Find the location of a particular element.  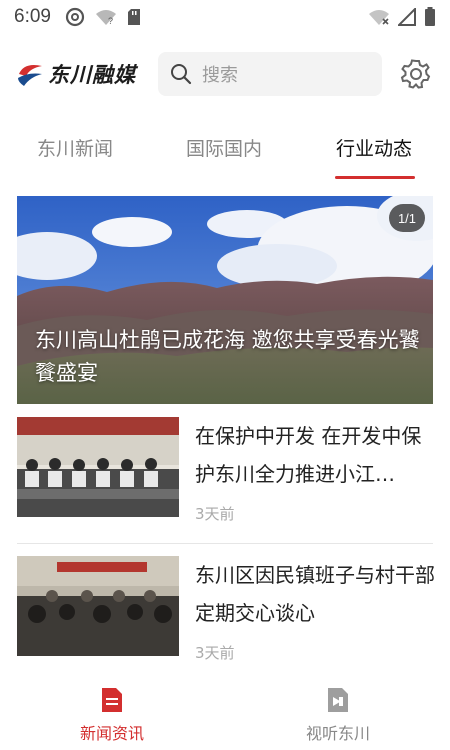

video-icon is located at coordinates (338, 700).